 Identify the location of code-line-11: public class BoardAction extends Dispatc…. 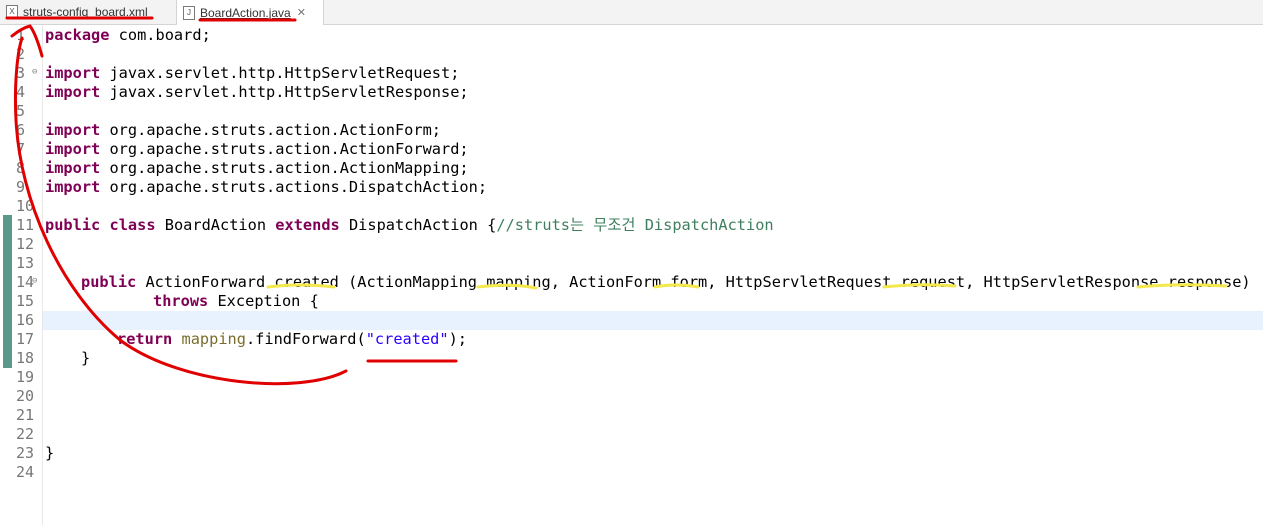
(409, 225).